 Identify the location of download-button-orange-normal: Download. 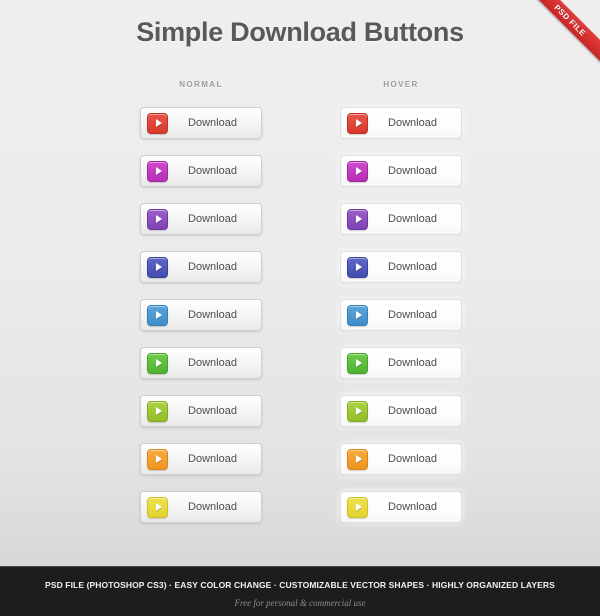
(201, 459).